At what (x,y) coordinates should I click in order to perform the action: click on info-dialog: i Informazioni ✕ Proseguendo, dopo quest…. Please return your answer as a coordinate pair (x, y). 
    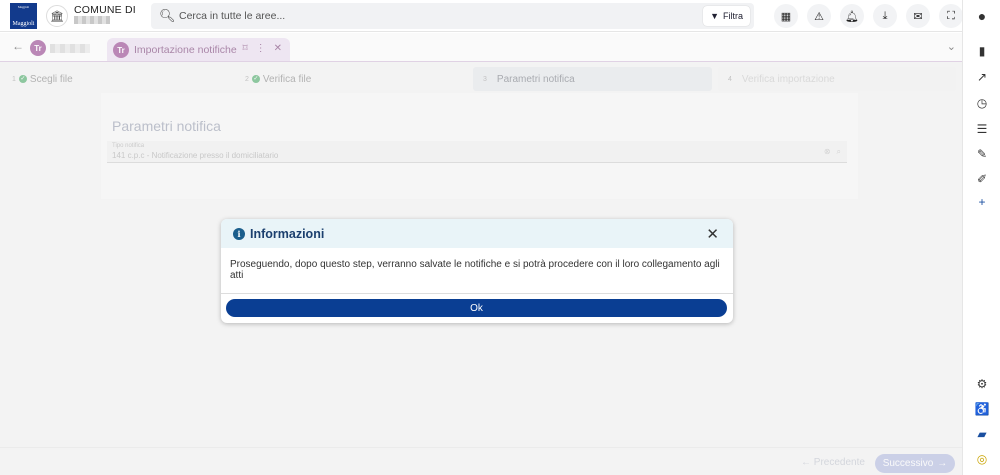
    Looking at the image, I should click on (477, 271).